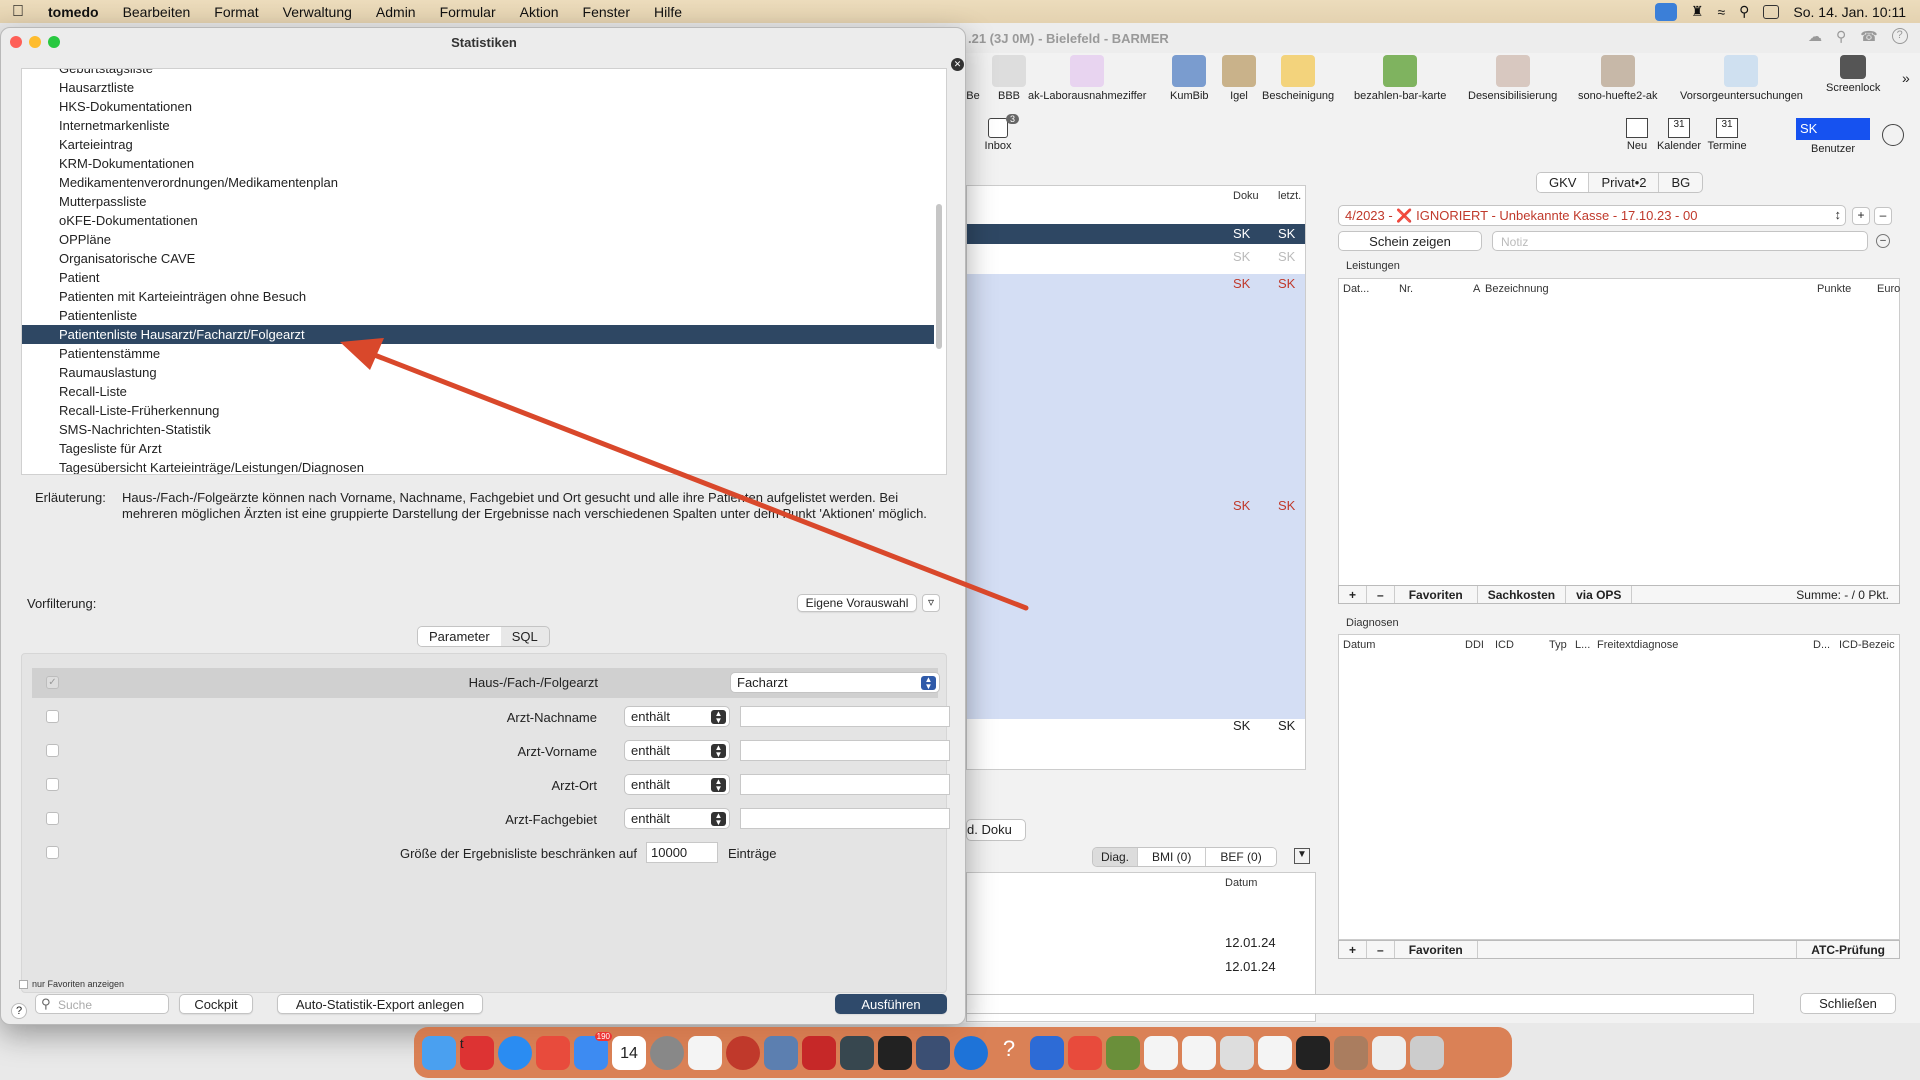  Describe the element at coordinates (459, 636) in the screenshot. I see `tab-parameter: Parameter` at that location.